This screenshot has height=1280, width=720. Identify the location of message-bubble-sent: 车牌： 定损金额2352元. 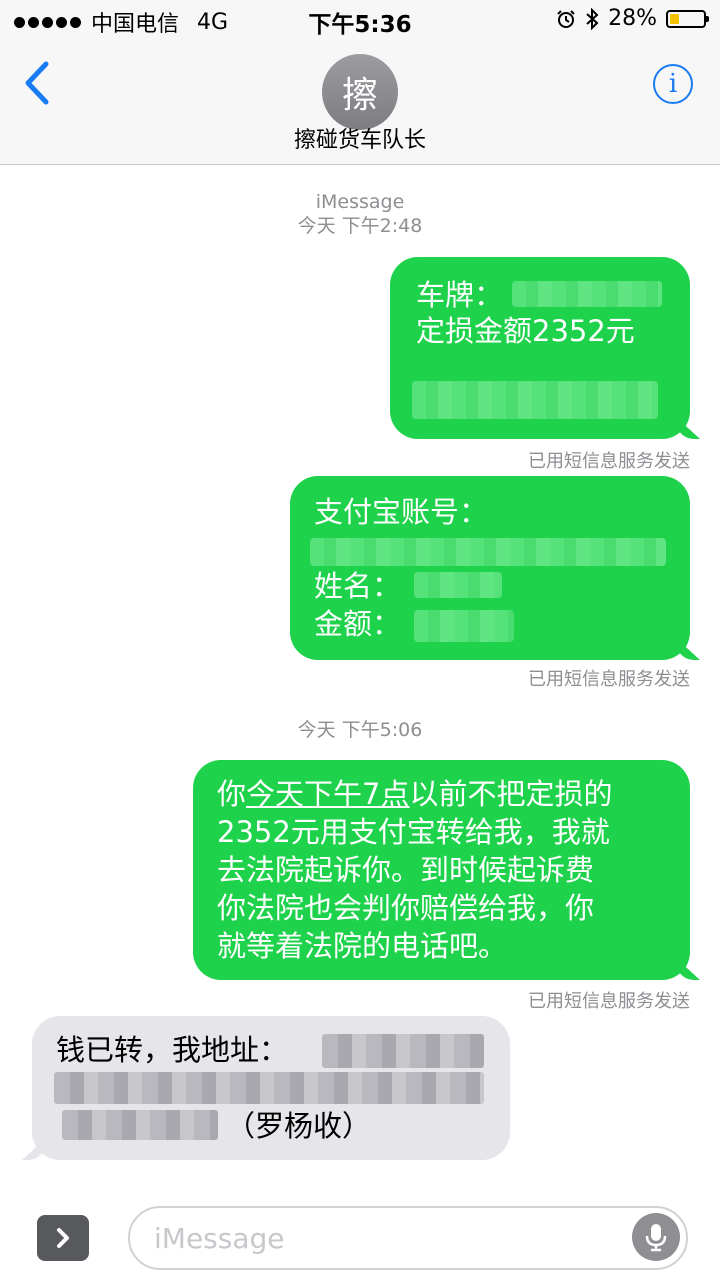
(540, 348).